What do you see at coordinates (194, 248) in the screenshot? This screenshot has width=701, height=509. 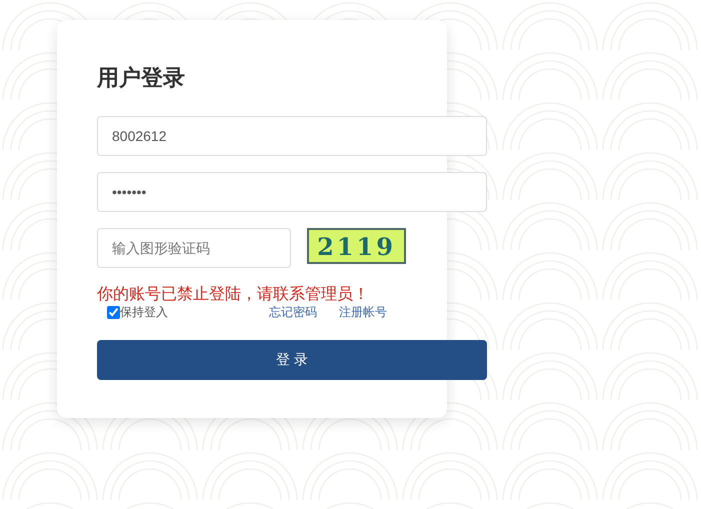 I see `captcha-field: 输入图形验证码` at bounding box center [194, 248].